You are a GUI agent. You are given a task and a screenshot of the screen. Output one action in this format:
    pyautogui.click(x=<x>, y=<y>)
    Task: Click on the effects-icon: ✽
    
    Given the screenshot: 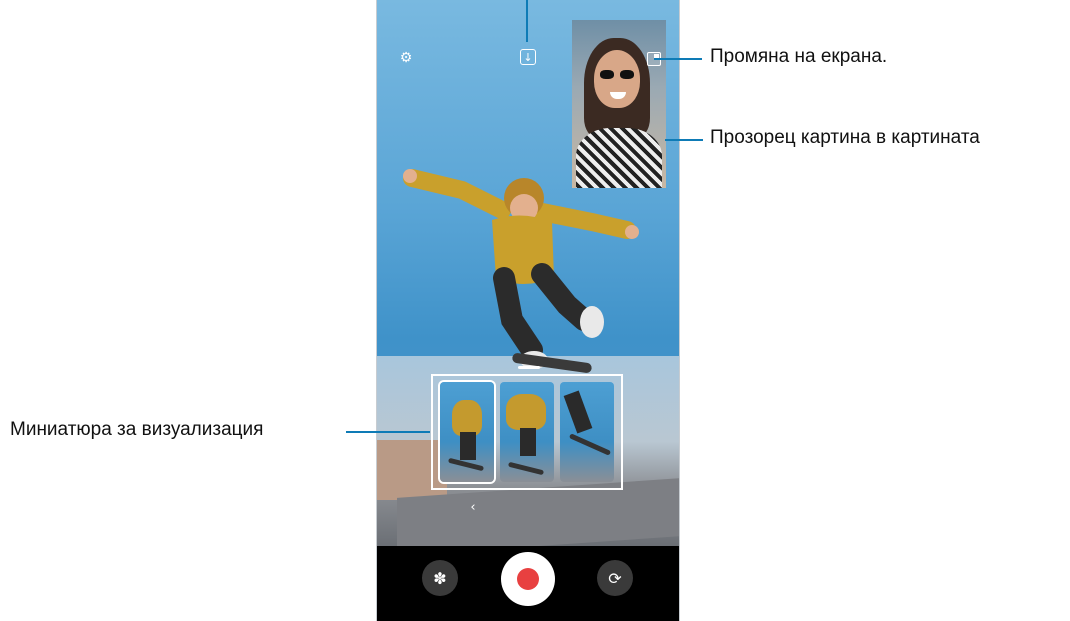 What is the action you would take?
    pyautogui.click(x=440, y=578)
    